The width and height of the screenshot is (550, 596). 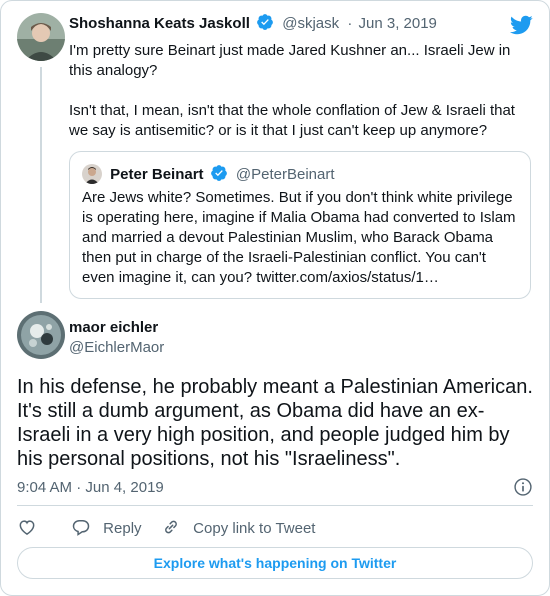 I want to click on reply-label: Reply, so click(x=122, y=528).